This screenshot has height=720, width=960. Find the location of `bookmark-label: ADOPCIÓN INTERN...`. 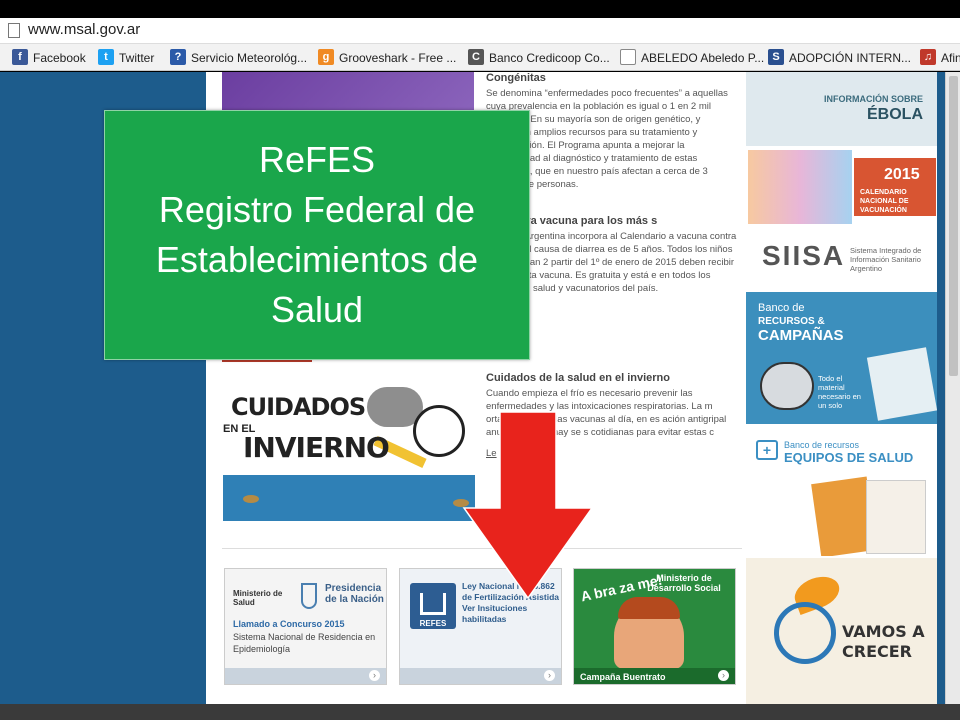

bookmark-label: ADOPCIÓN INTERN... is located at coordinates (850, 58).